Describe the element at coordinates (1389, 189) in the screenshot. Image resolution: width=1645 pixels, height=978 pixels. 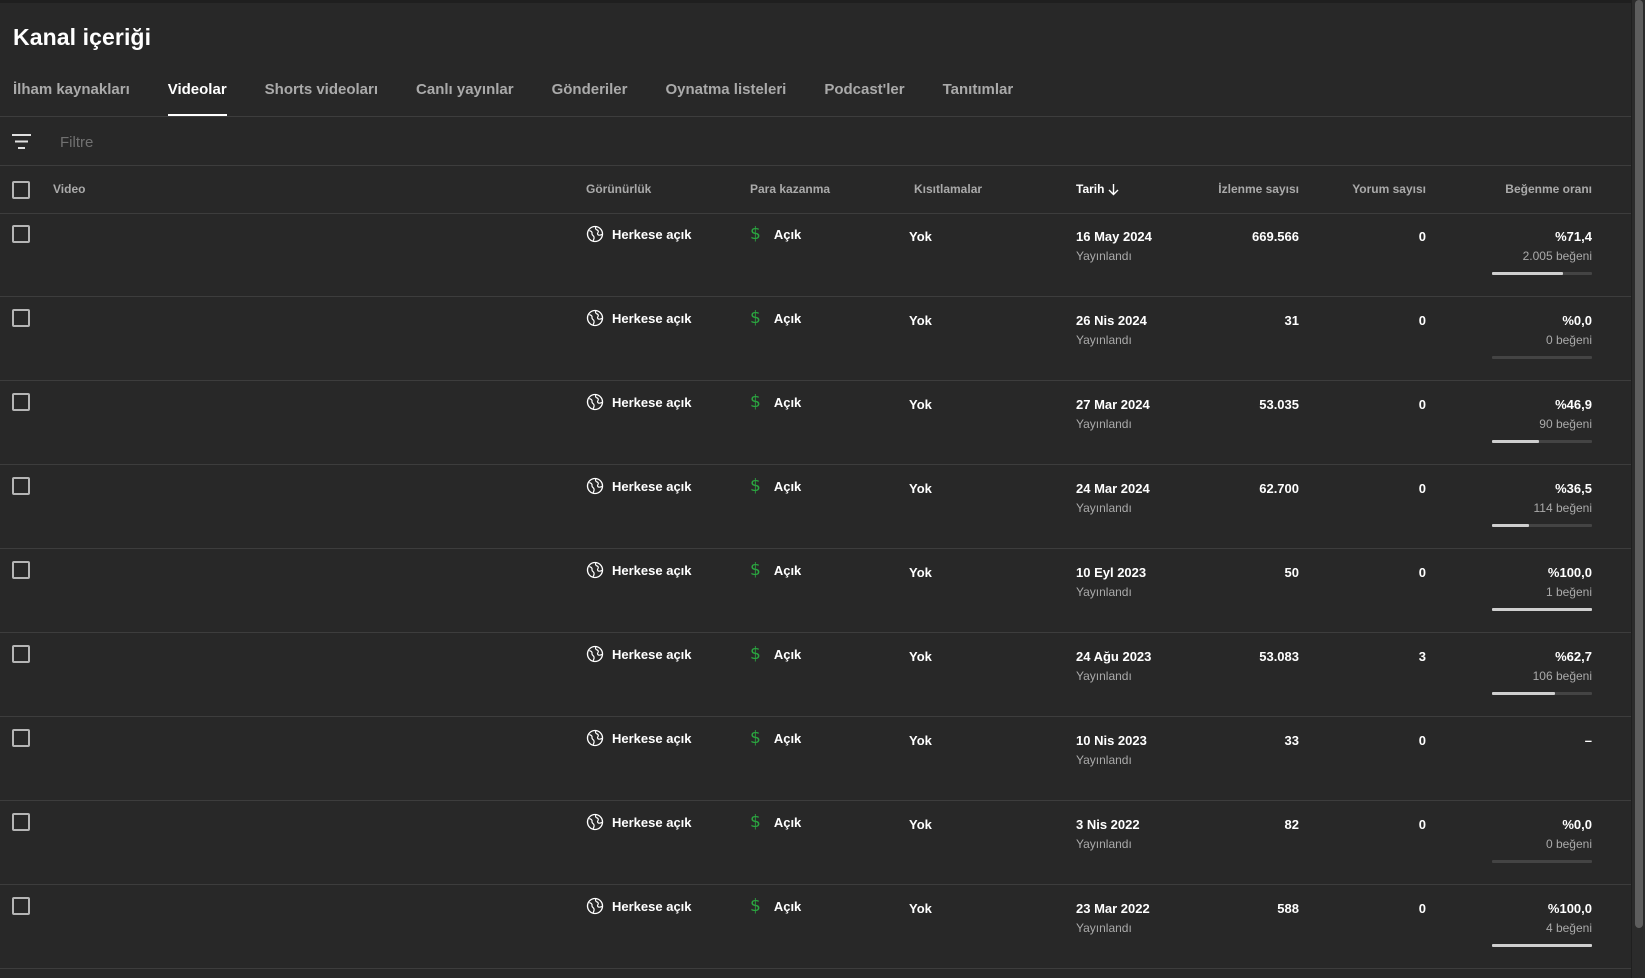
I see `header-comments: Yorum sayısı` at that location.